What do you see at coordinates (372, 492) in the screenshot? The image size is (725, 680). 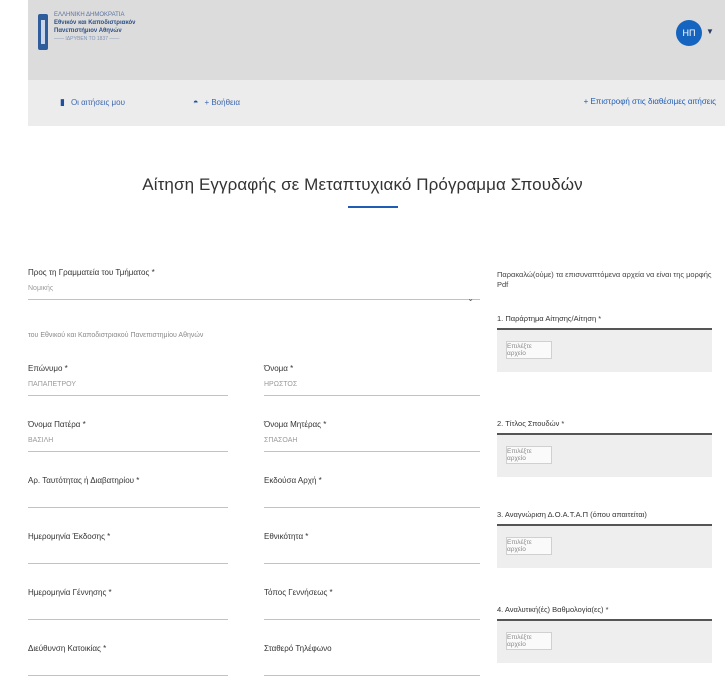 I see `issuing-authority-field: Εκδούσα Αρχή *` at bounding box center [372, 492].